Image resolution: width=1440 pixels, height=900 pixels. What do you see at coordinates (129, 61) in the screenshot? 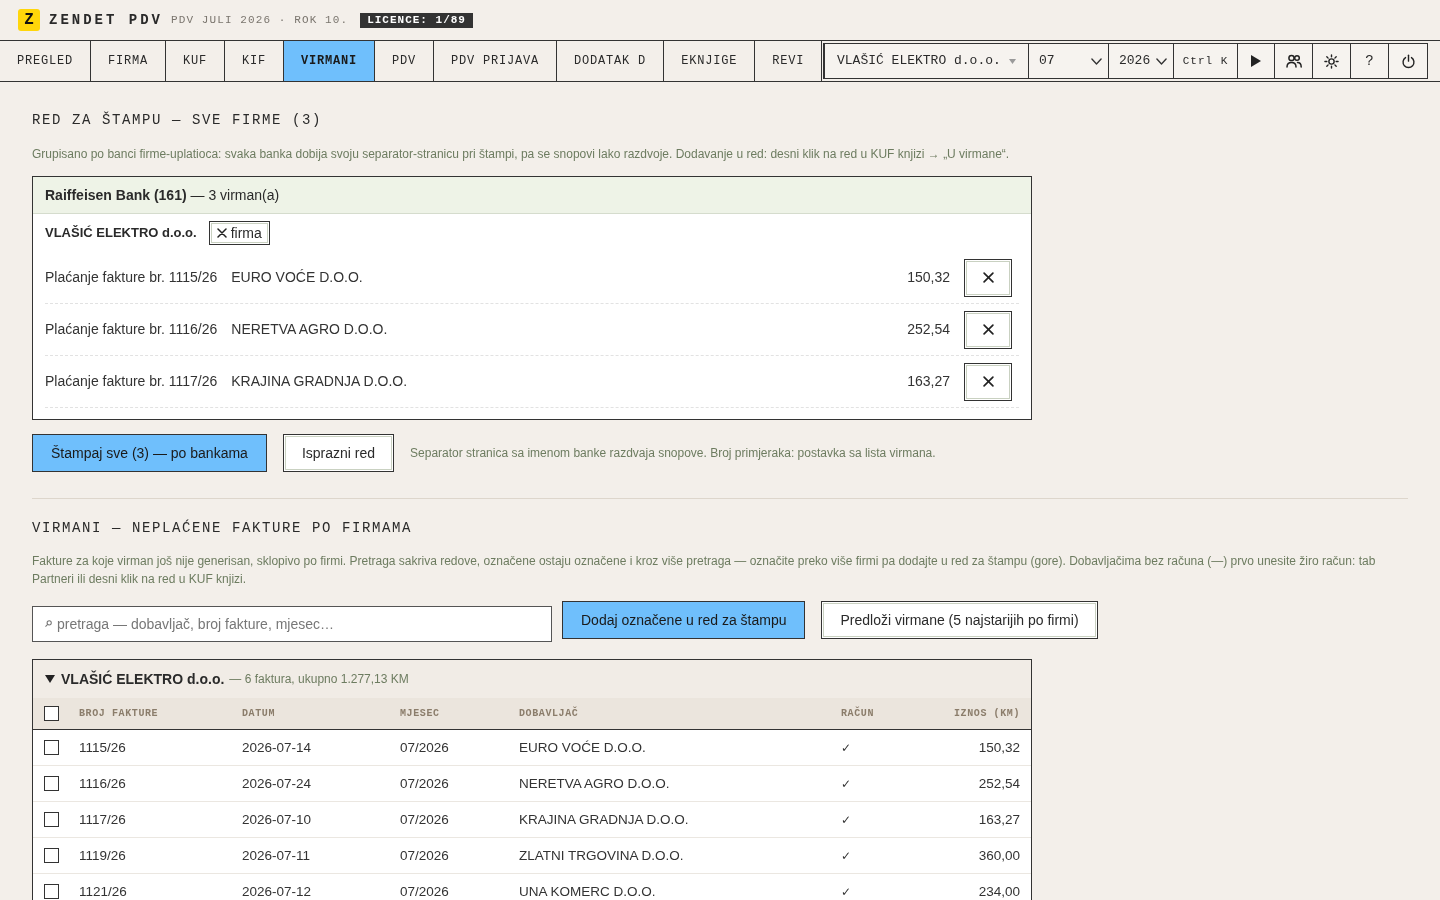
I see `nav-tab: FIRMA` at bounding box center [129, 61].